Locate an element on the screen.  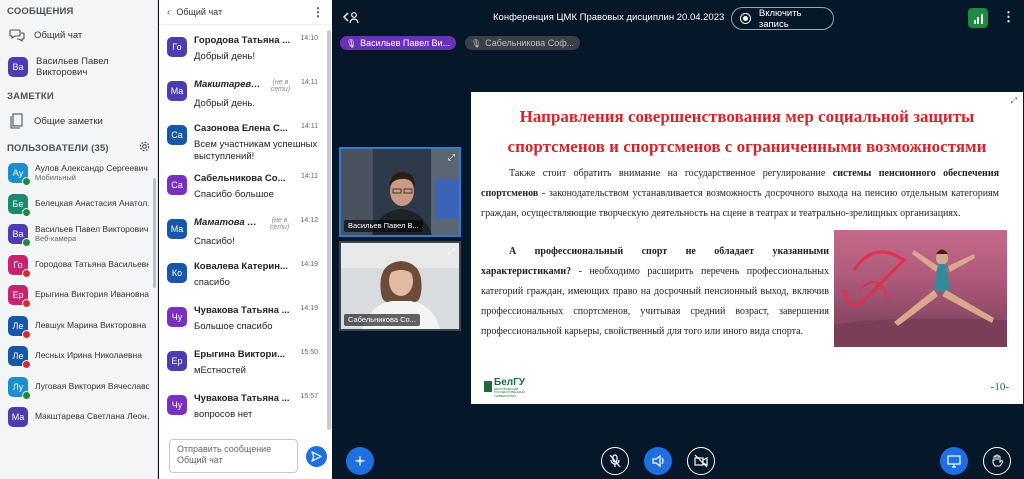
avatar: Чу is located at coordinates (177, 316).